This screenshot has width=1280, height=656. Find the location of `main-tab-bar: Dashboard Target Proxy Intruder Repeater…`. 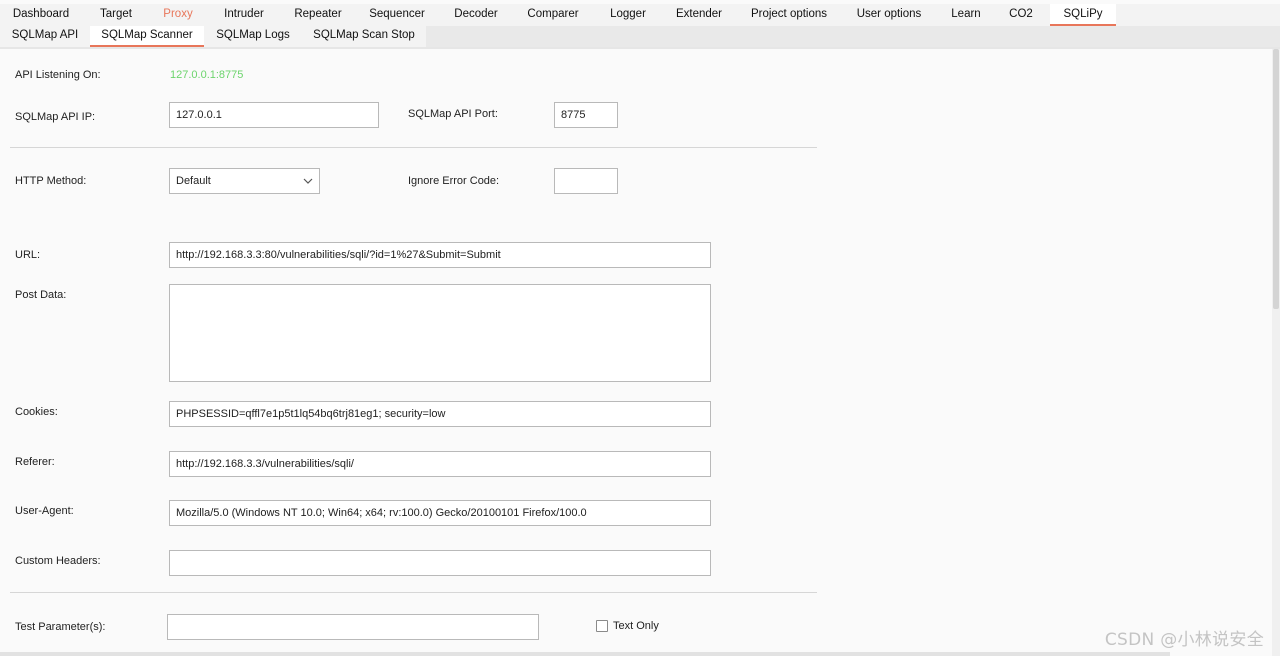

main-tab-bar: Dashboard Target Proxy Intruder Repeater… is located at coordinates (640, 15).